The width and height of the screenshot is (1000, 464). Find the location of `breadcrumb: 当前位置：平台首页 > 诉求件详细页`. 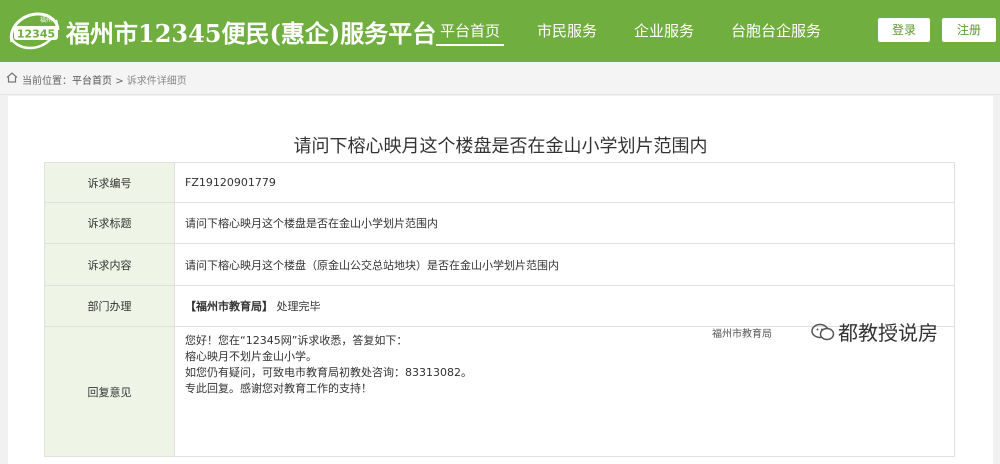

breadcrumb: 当前位置：平台首页 > 诉求件详细页 is located at coordinates (104, 79).